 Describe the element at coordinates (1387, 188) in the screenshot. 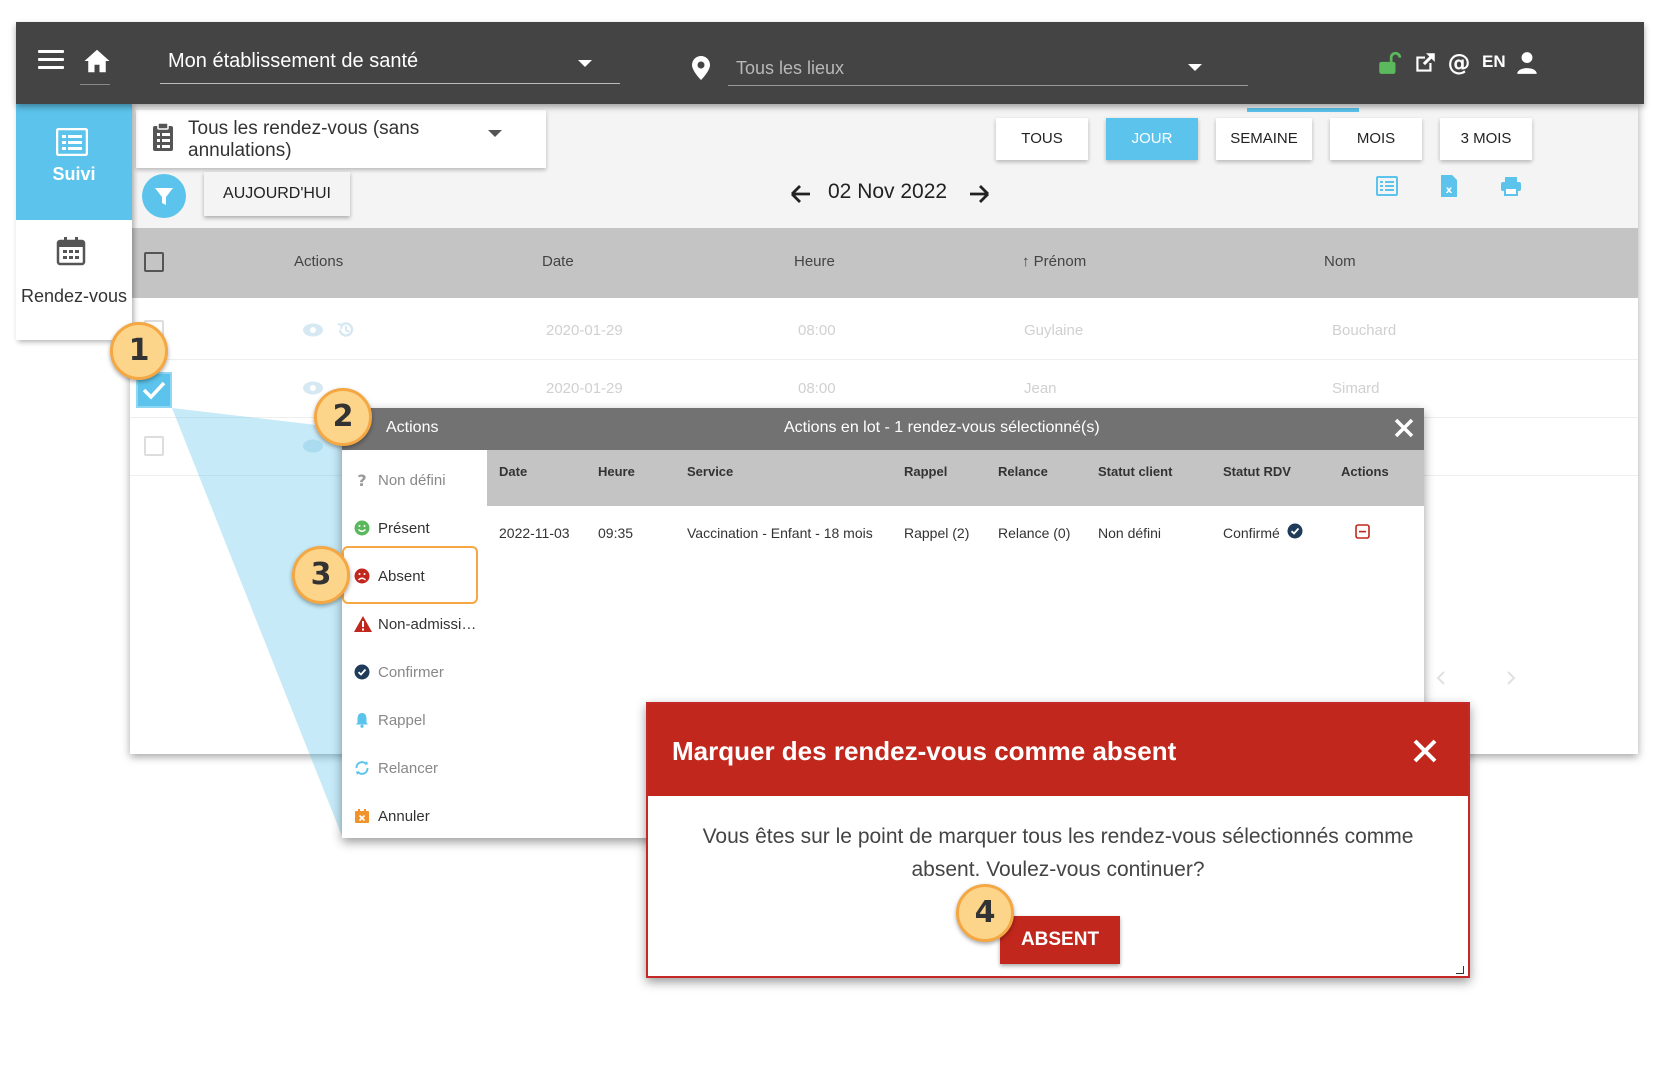

I see `list-export-icon` at that location.